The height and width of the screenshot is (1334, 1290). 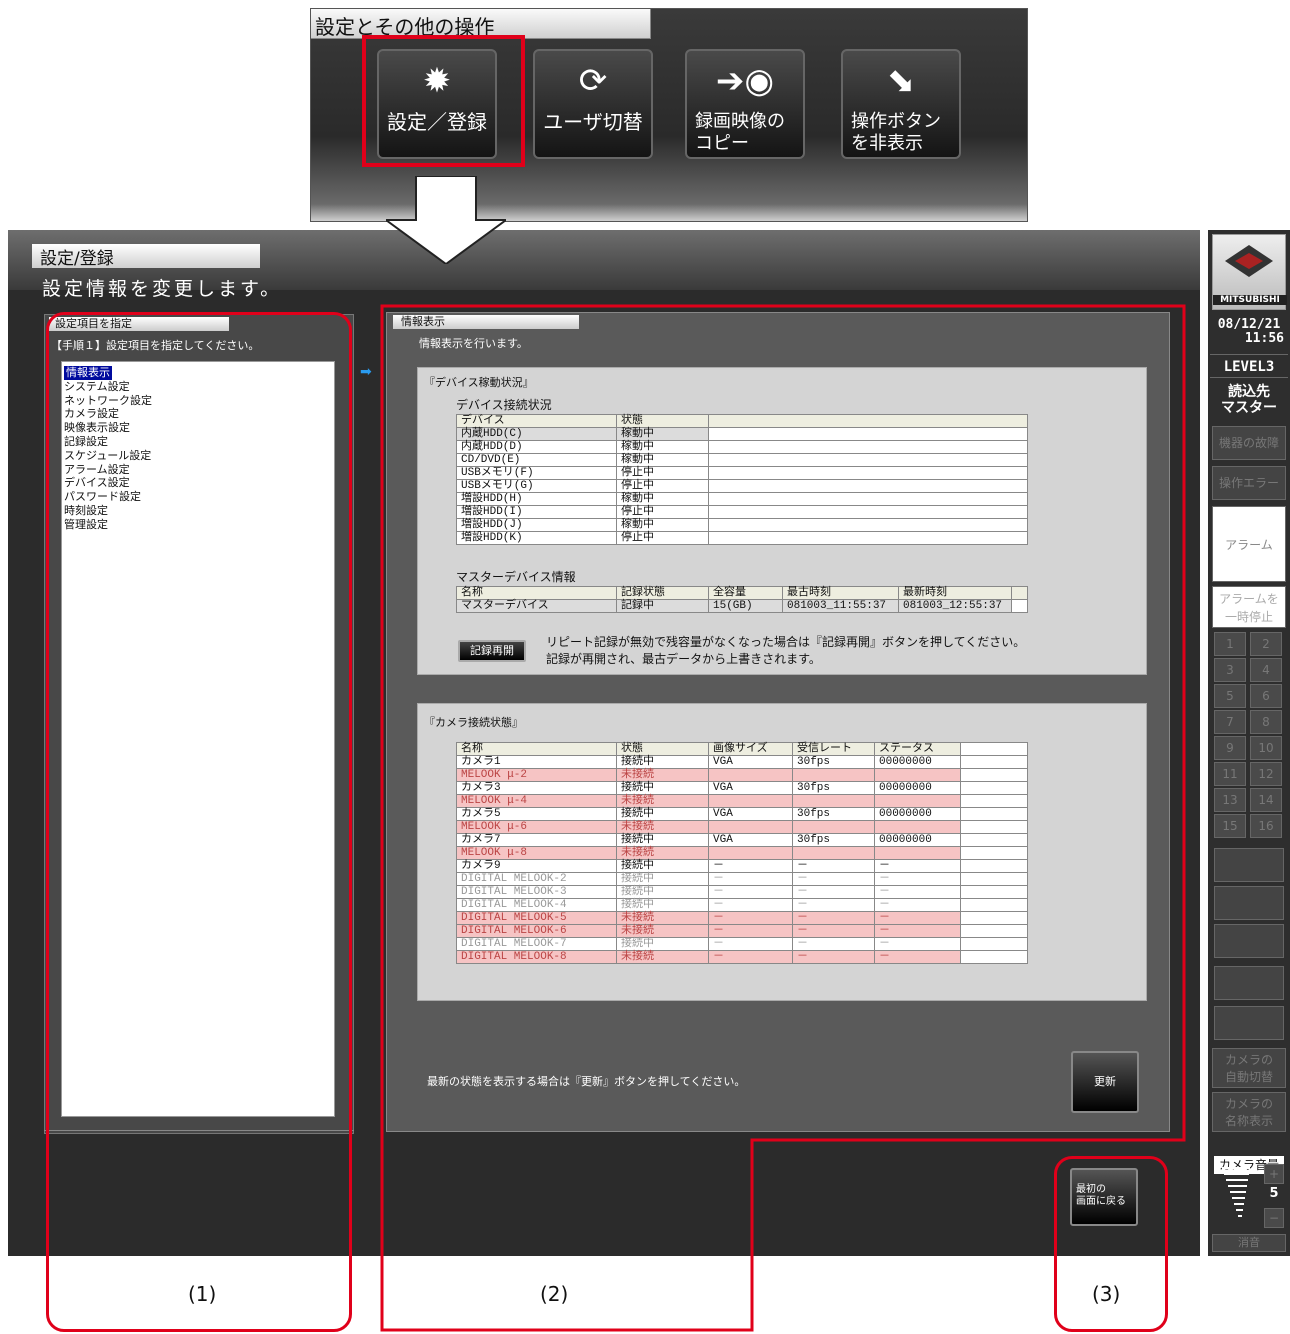 I want to click on split-9-icon, so click(x=1249, y=903).